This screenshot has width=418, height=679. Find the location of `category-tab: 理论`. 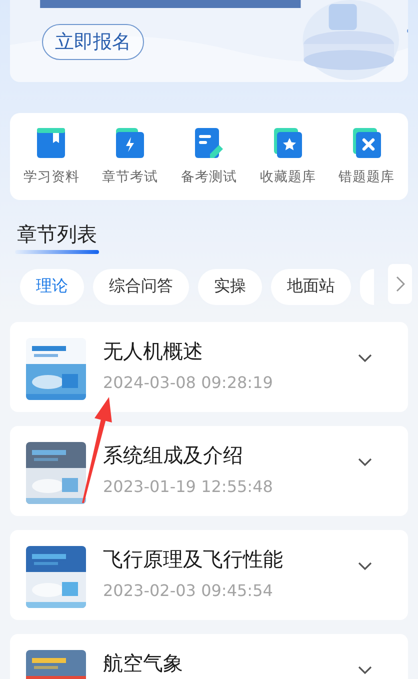

category-tab: 理论 is located at coordinates (52, 286).